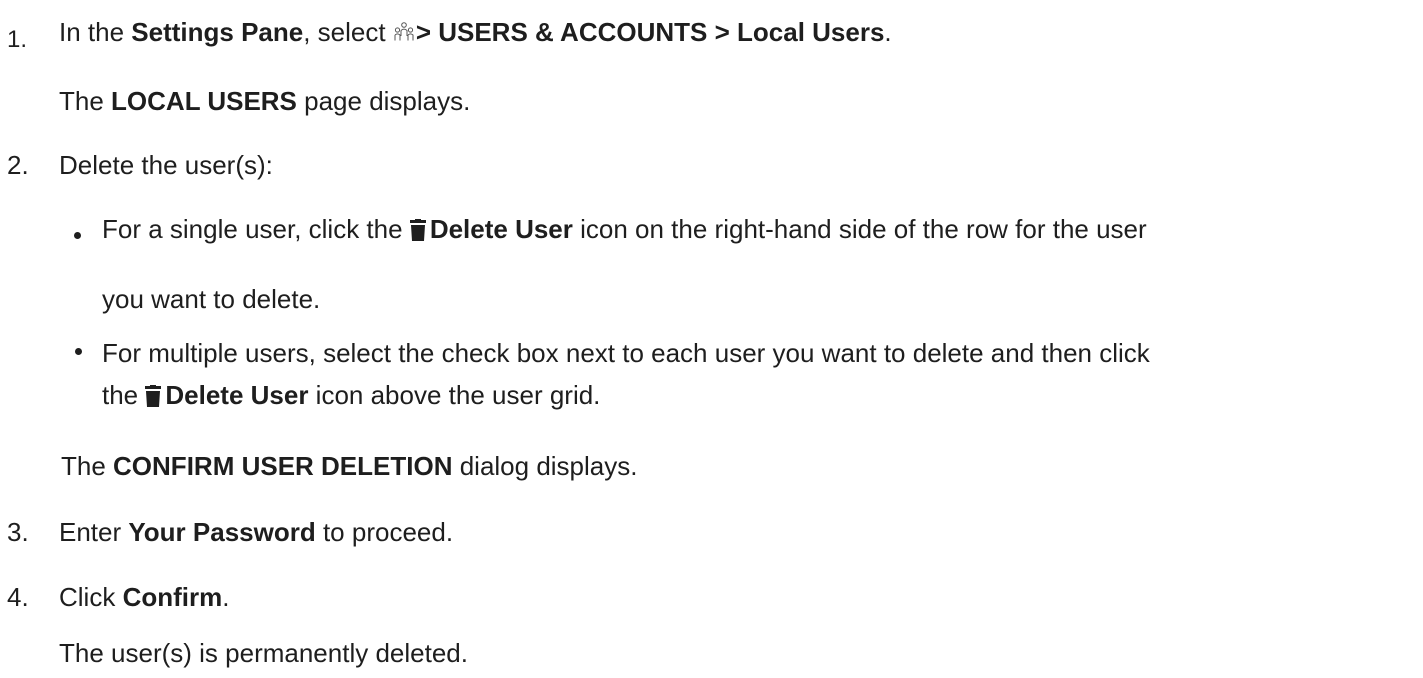 The width and height of the screenshot is (1423, 678). Describe the element at coordinates (85, 101) in the screenshot. I see `step-1-result-a: The` at that location.